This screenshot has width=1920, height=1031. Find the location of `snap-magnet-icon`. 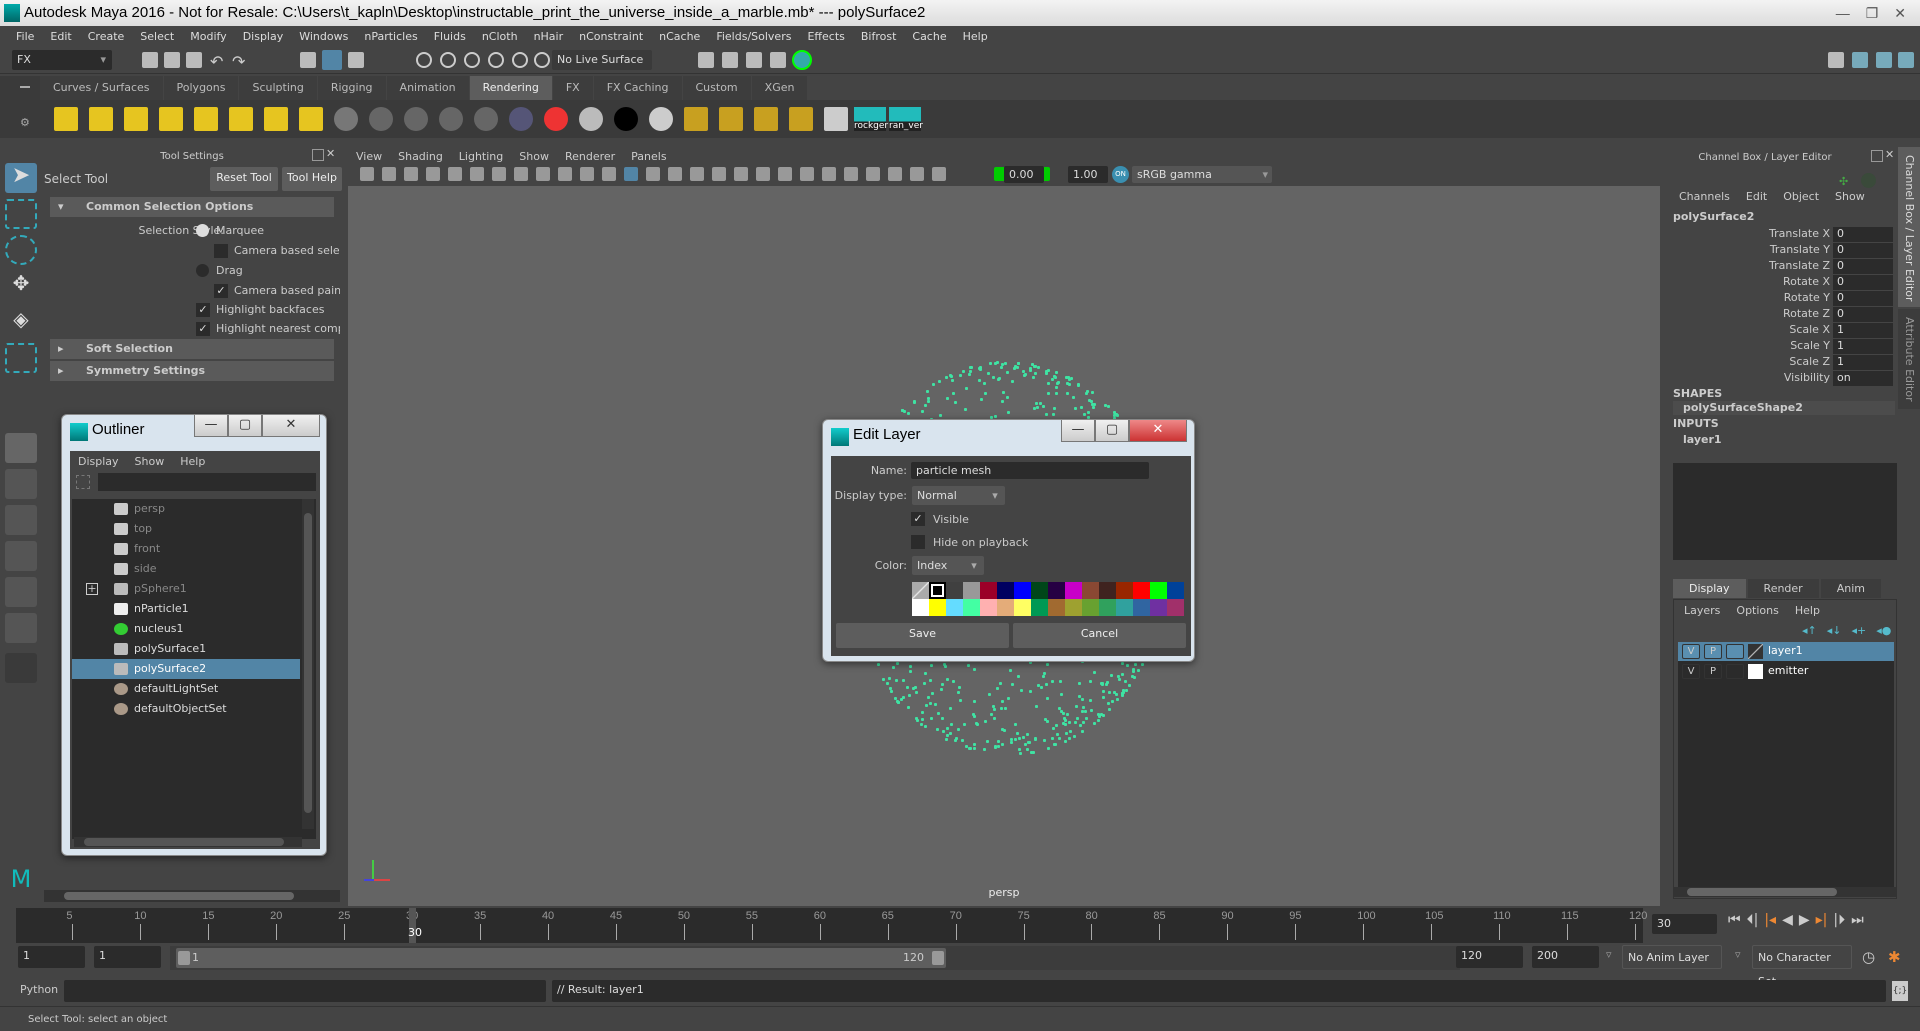

snap-magnet-icon is located at coordinates (542, 60).